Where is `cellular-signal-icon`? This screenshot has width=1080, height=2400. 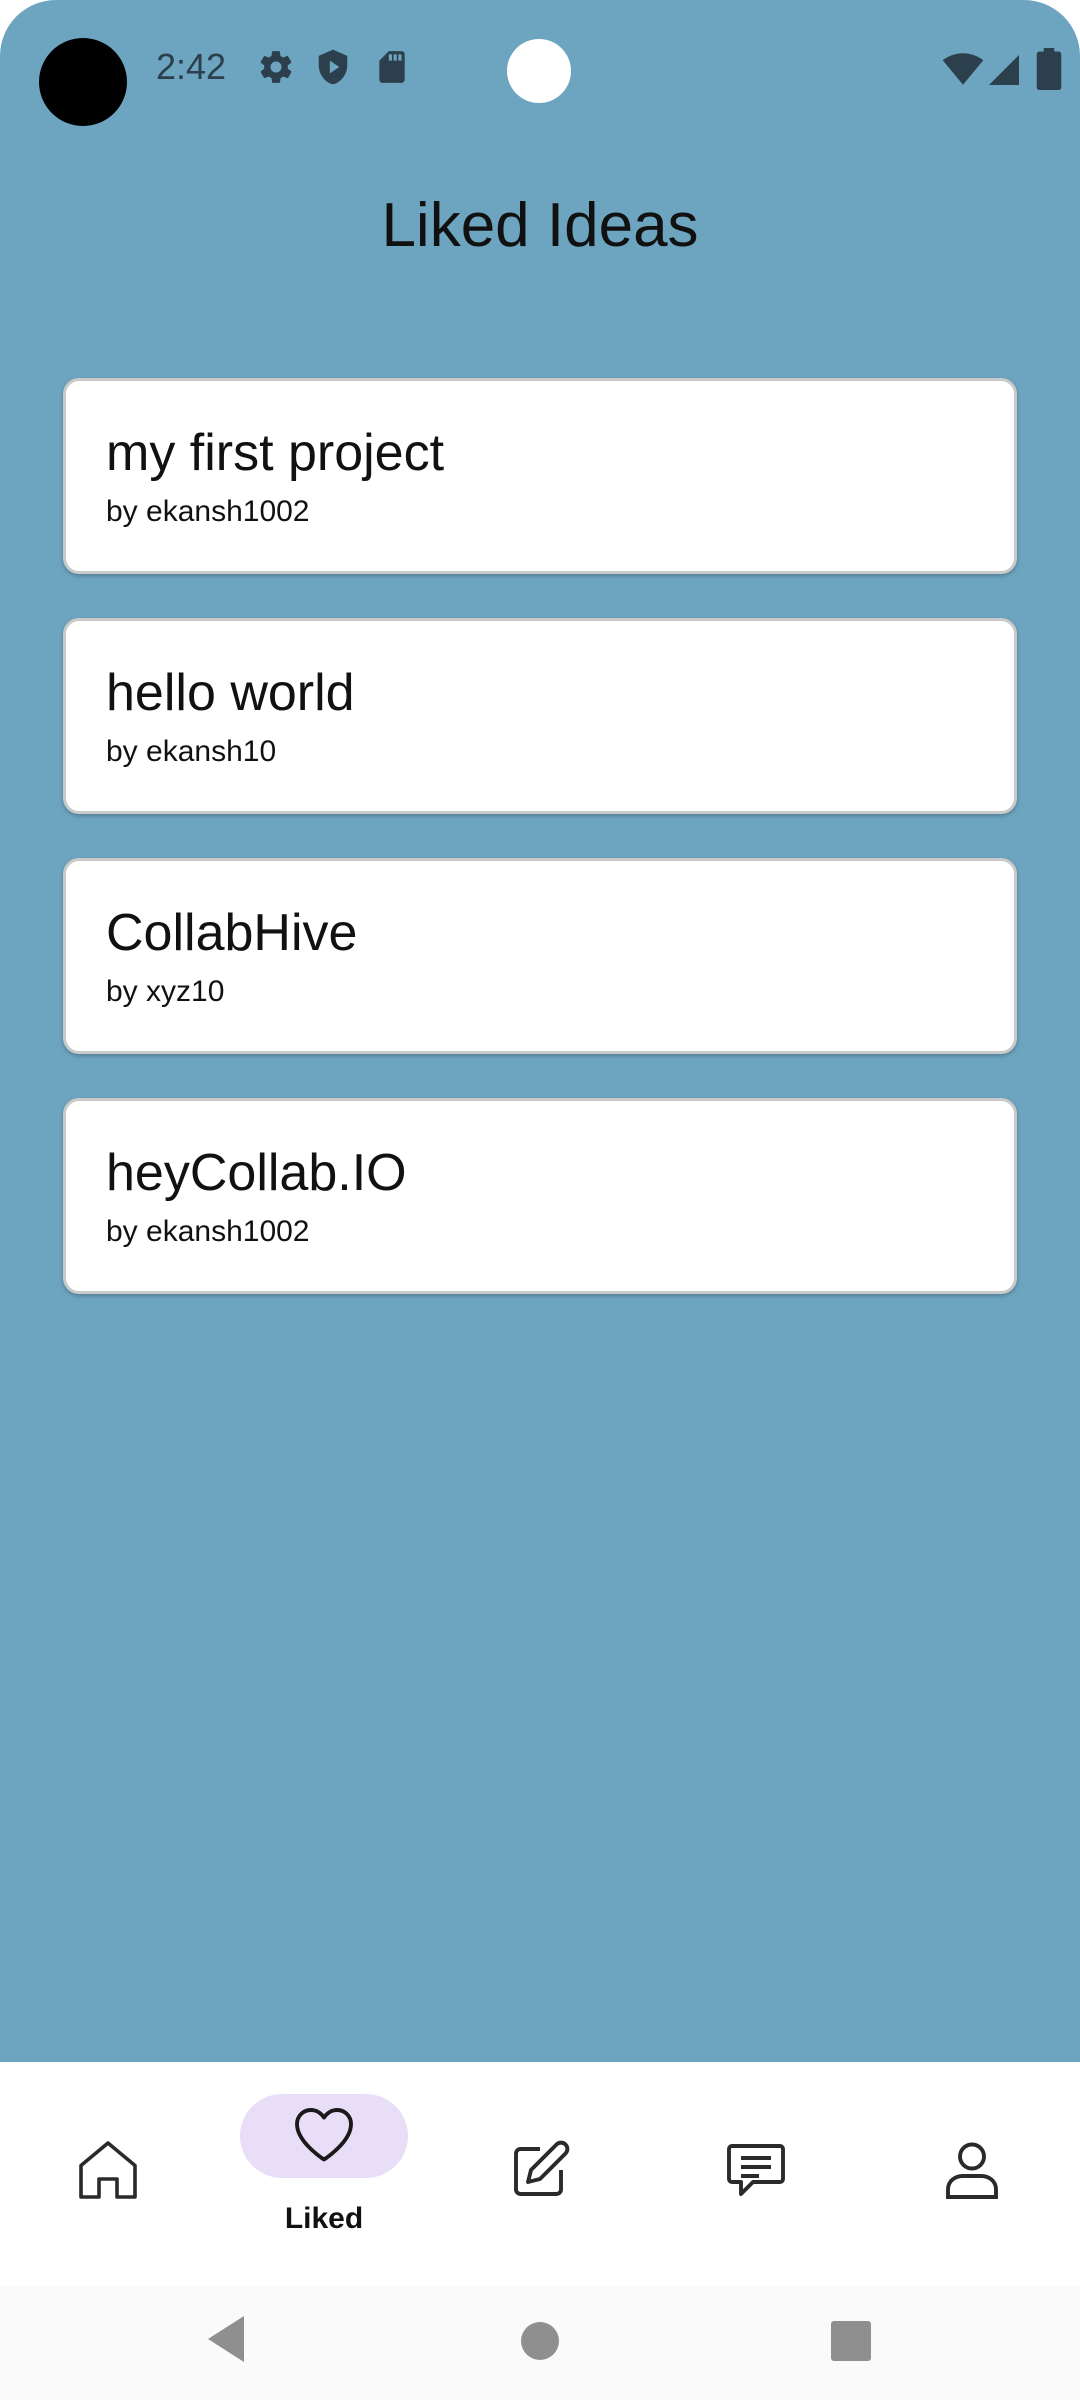
cellular-signal-icon is located at coordinates (1004, 70).